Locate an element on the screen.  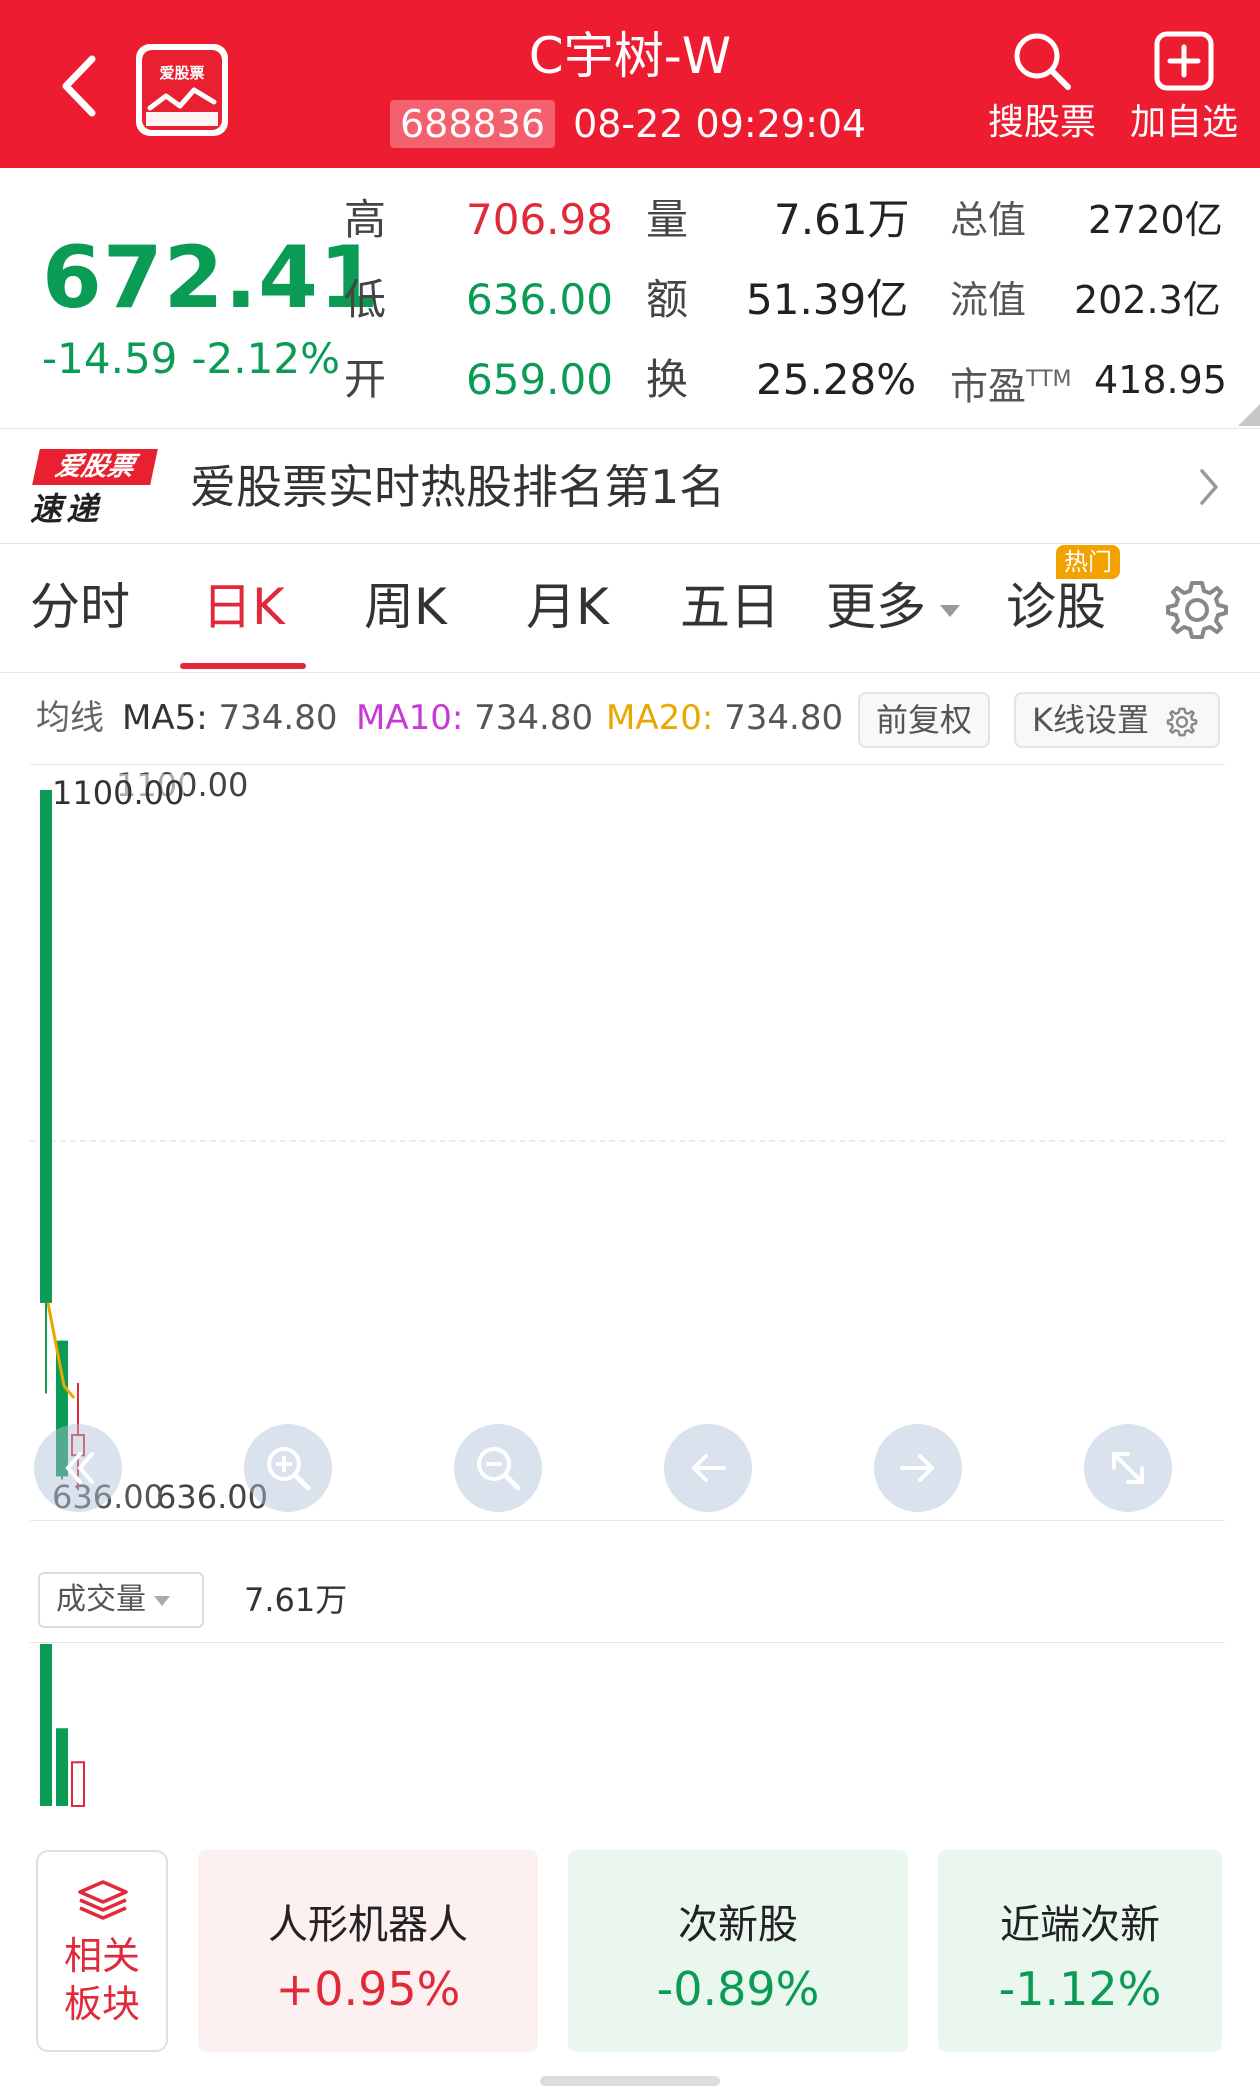
indicator-select-label: 成交量 is located at coordinates (101, 1599).